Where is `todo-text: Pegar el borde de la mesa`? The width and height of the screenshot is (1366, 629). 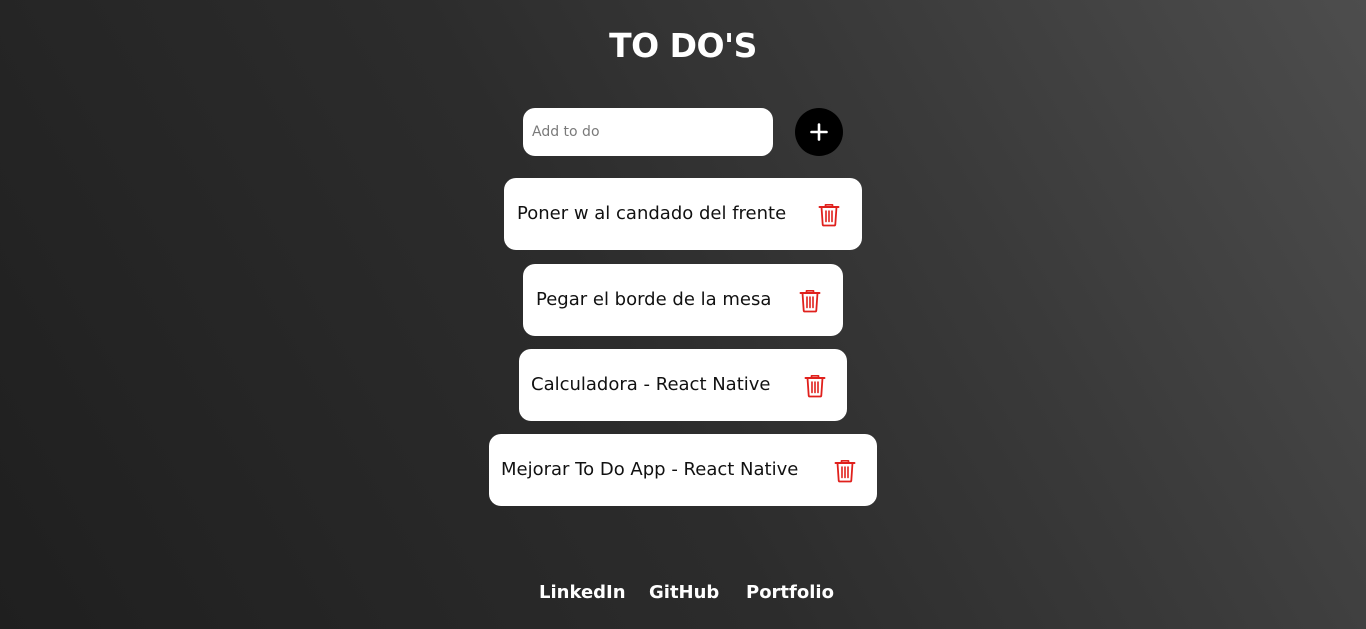 todo-text: Pegar el borde de la mesa is located at coordinates (654, 299).